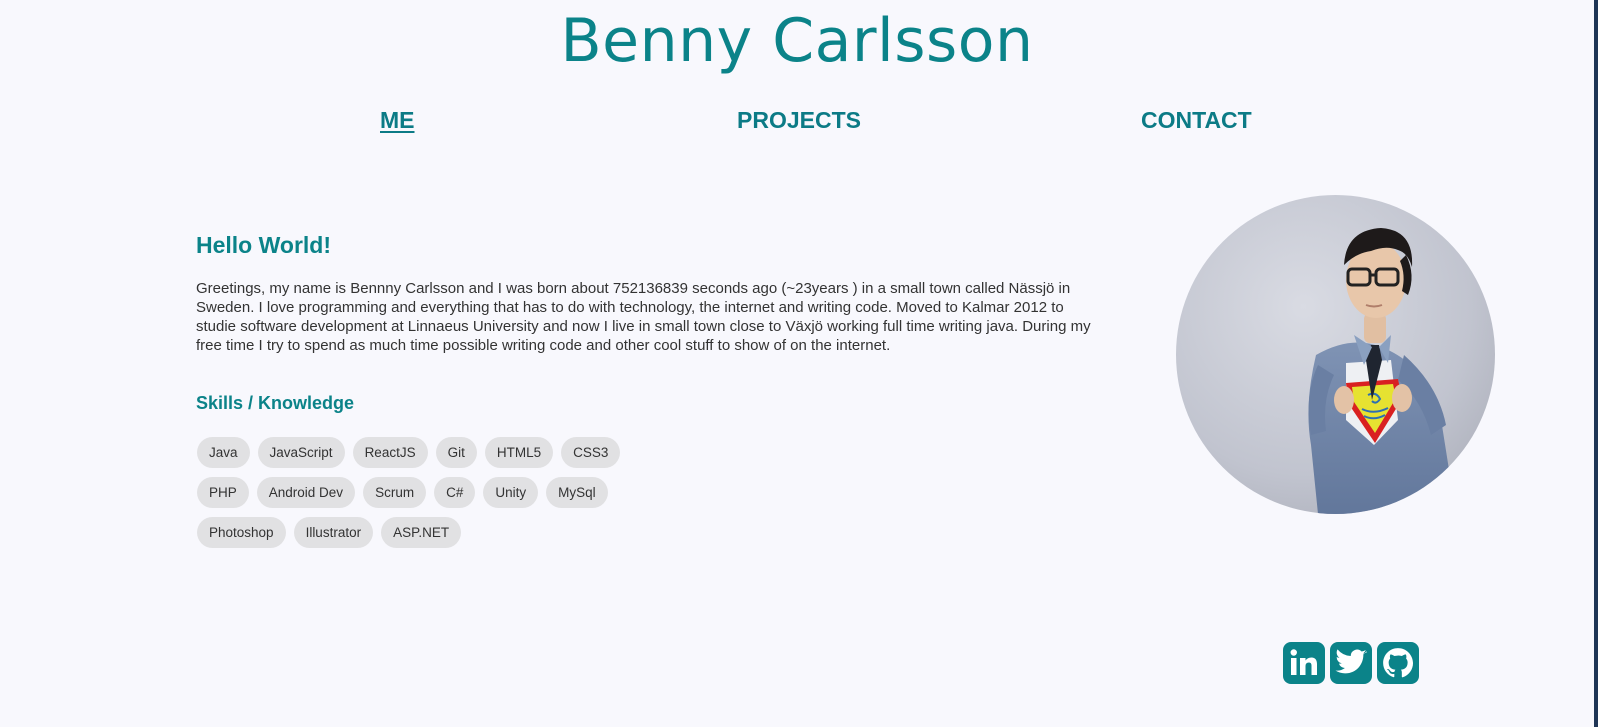  Describe the element at coordinates (1196, 120) in the screenshot. I see `nav-item-contact: CONTACT` at that location.